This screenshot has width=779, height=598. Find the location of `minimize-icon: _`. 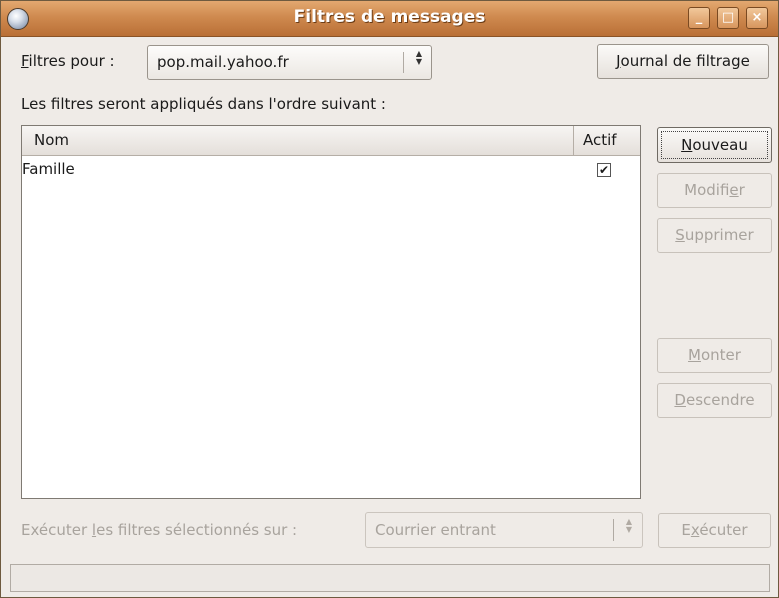

minimize-icon: _ is located at coordinates (699, 18).